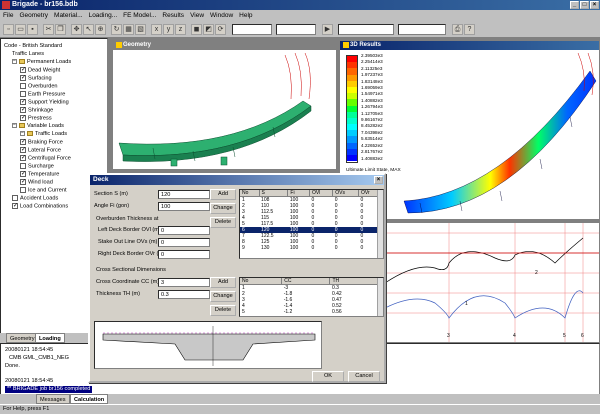 The height and width of the screenshot is (414, 600). I want to click on view-z-icon: z, so click(180, 29).